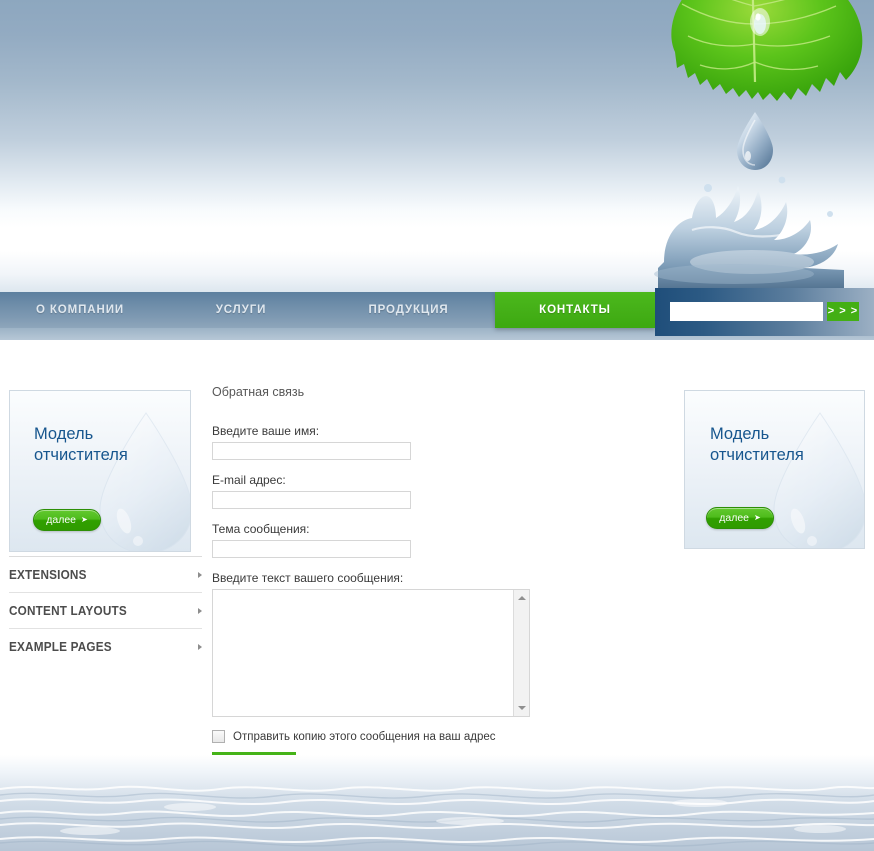 The image size is (874, 851). What do you see at coordinates (100, 471) in the screenshot?
I see `promo-widget-left: Модель отчистителя далее ➤` at bounding box center [100, 471].